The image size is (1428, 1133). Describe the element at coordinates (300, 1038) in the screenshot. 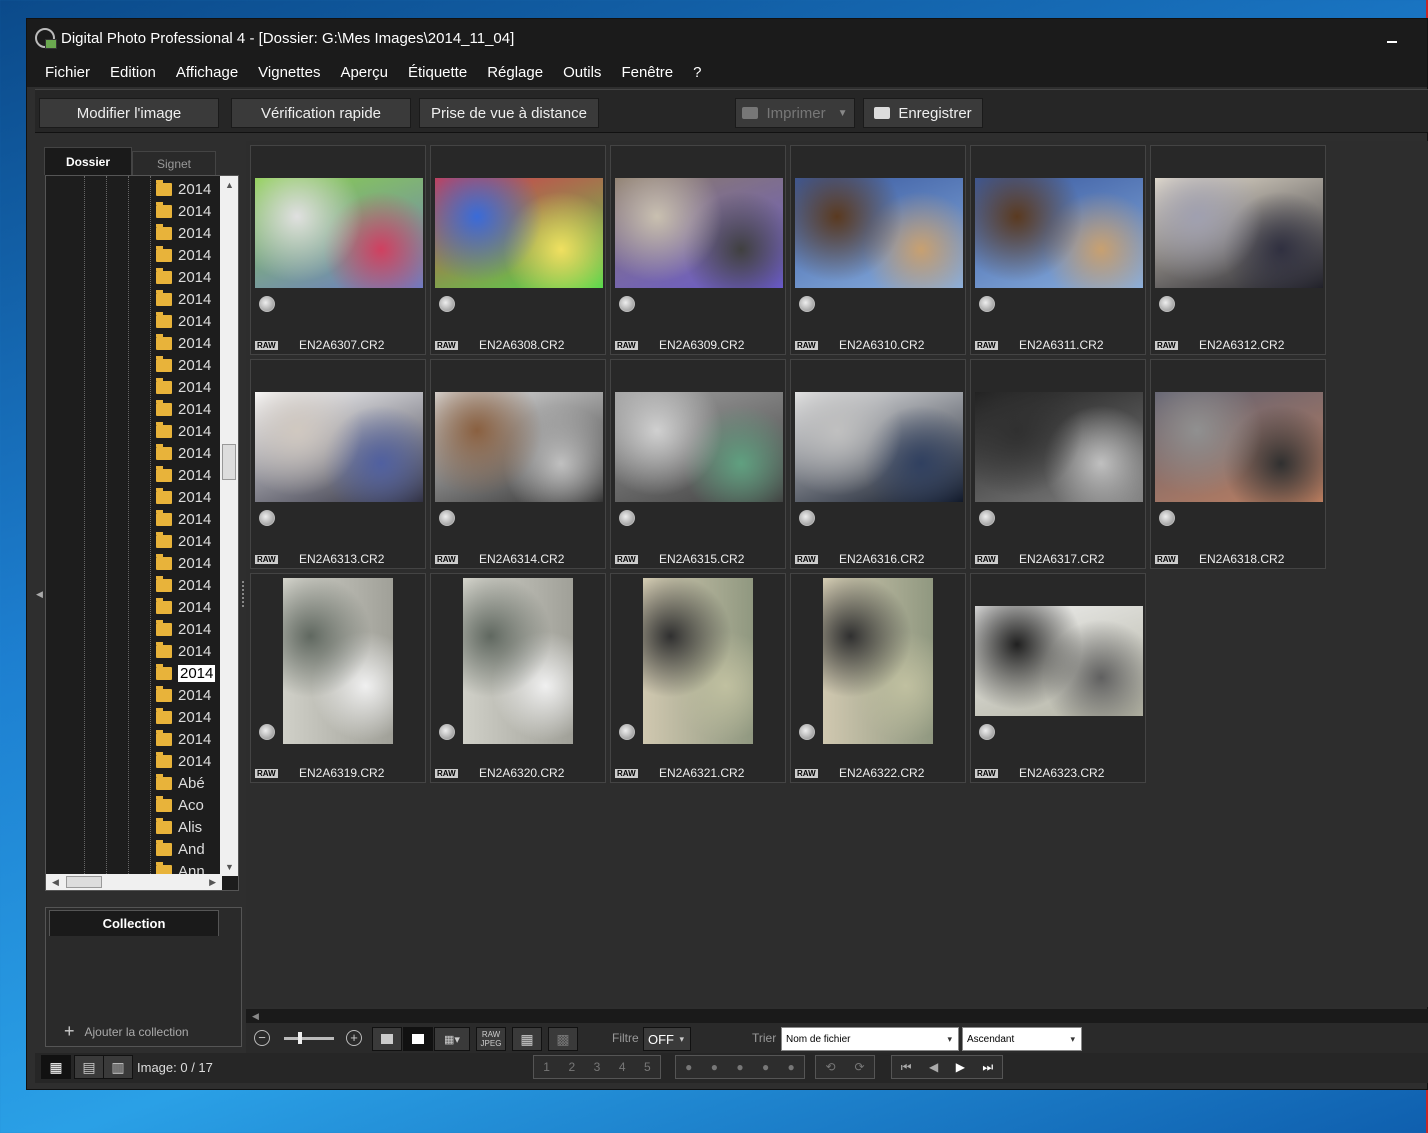

I see `slider-knob` at that location.